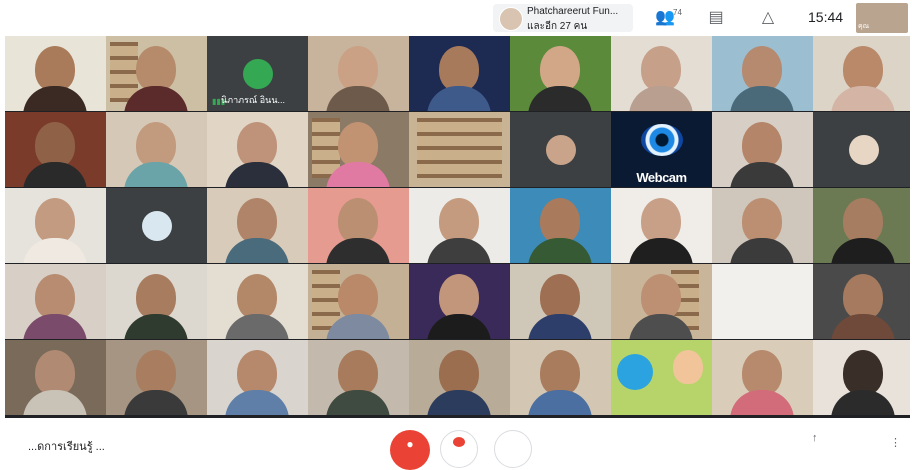 This screenshot has height=470, width=912. Describe the element at coordinates (895, 442) in the screenshot. I see `more-options-icon: ⋮` at that location.